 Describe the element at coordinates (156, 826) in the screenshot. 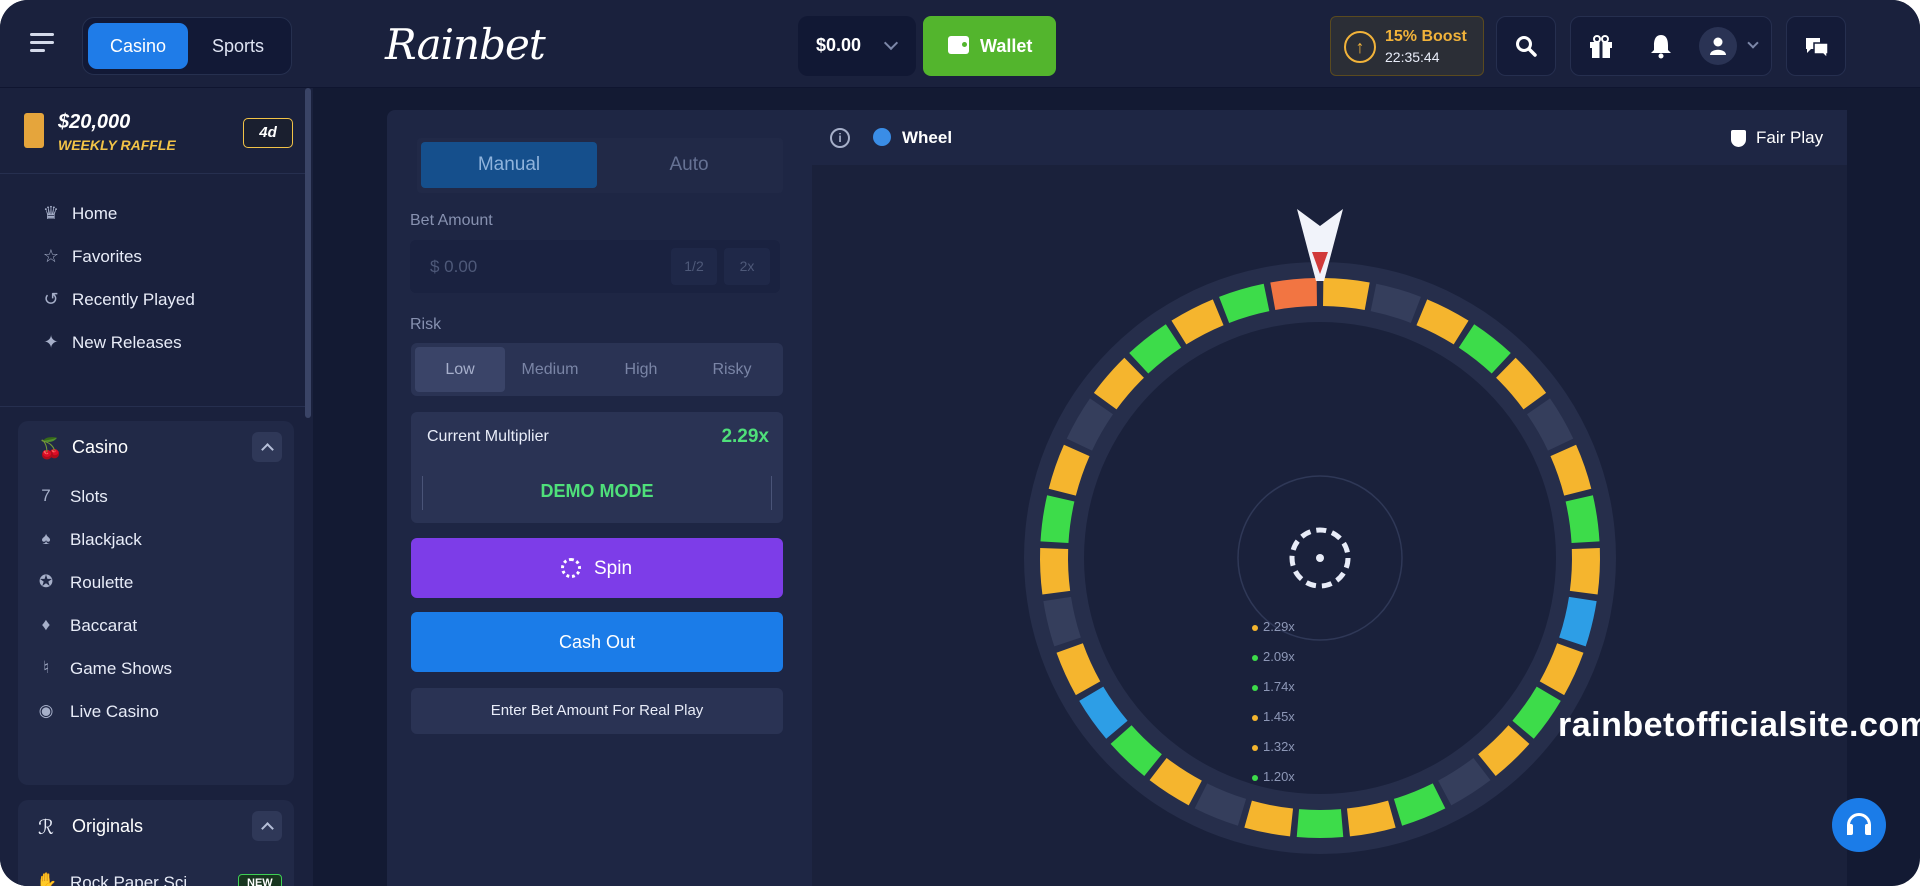

I see `originals-section-header: ℛ Originals` at that location.